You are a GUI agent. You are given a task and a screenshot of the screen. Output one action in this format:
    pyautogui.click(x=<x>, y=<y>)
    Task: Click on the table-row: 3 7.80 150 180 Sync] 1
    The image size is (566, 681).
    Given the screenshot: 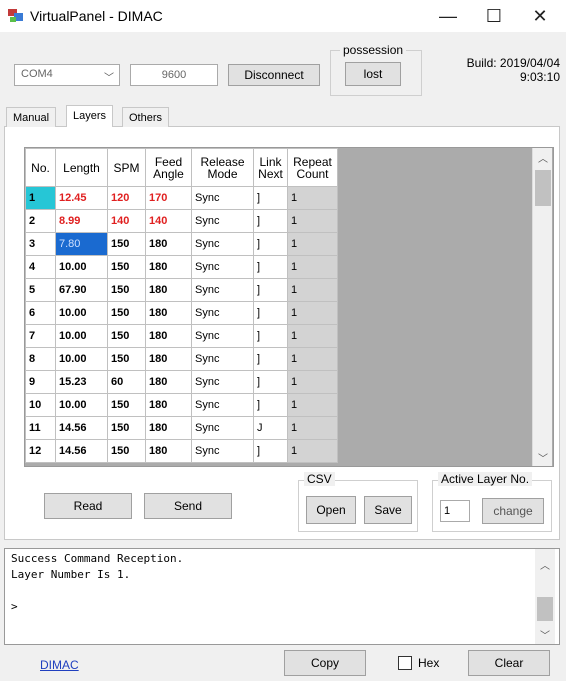 What is the action you would take?
    pyautogui.click(x=181, y=244)
    